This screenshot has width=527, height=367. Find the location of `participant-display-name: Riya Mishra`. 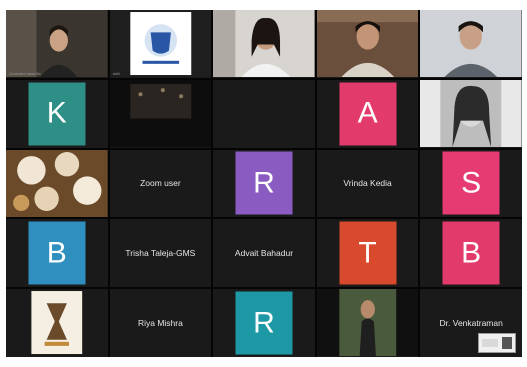

participant-display-name: Riya Mishra is located at coordinates (160, 323).